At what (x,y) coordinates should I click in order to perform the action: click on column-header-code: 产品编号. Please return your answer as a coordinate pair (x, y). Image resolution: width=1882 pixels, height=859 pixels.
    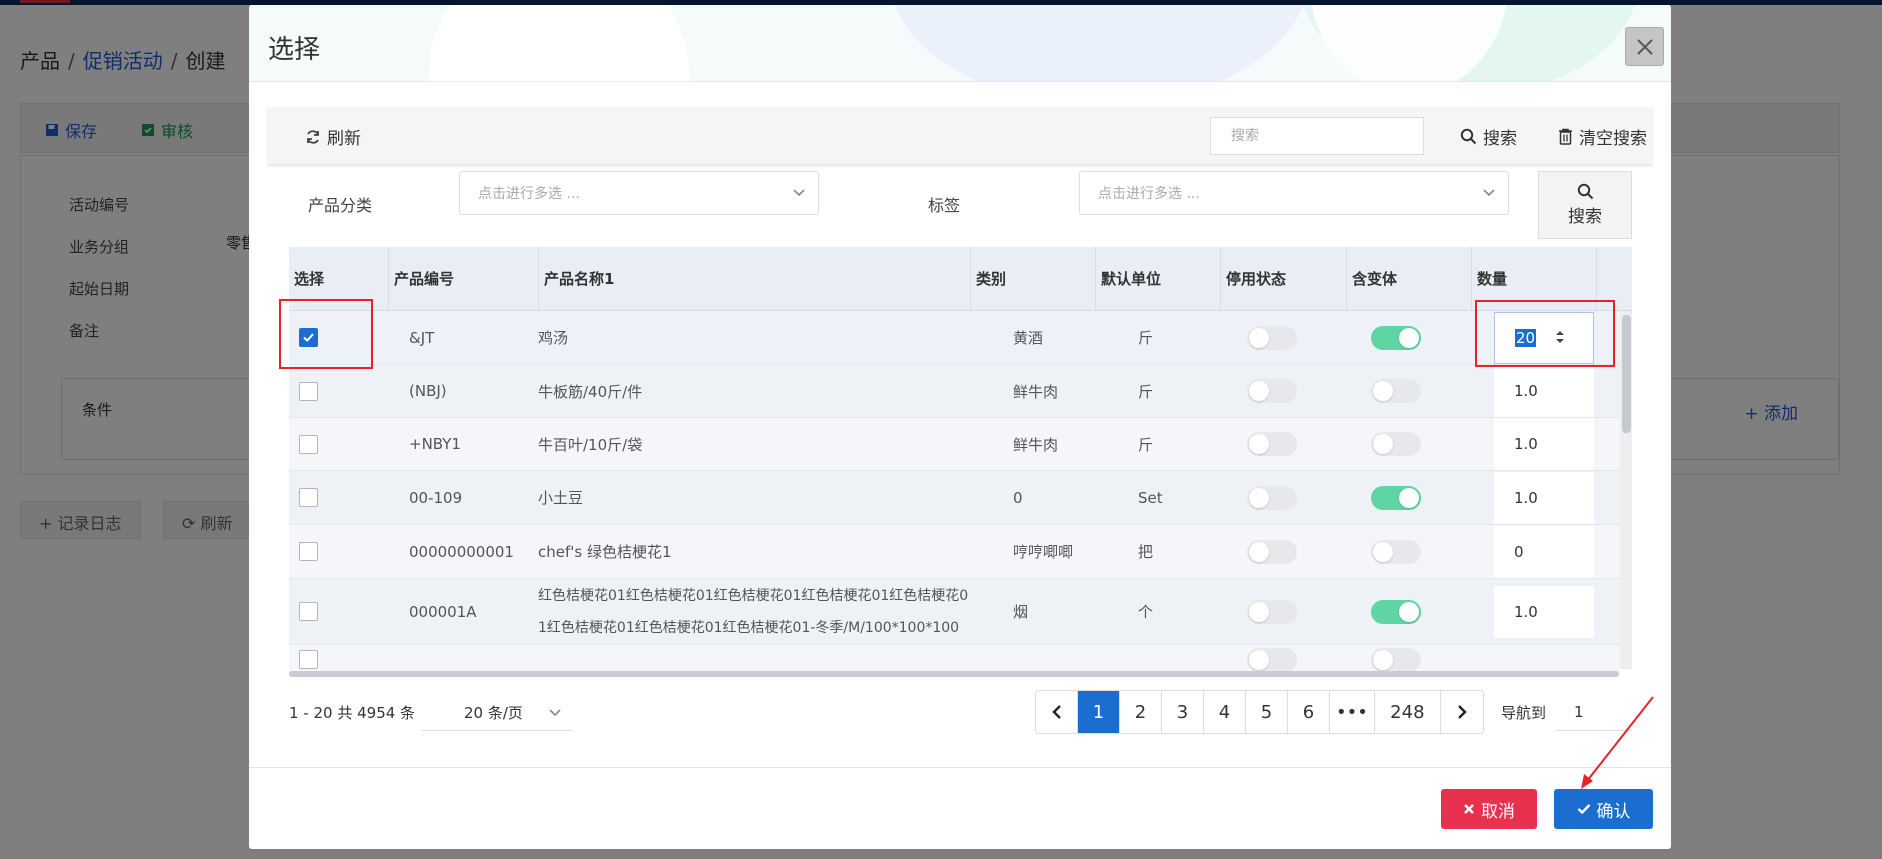
    Looking at the image, I should click on (464, 279).